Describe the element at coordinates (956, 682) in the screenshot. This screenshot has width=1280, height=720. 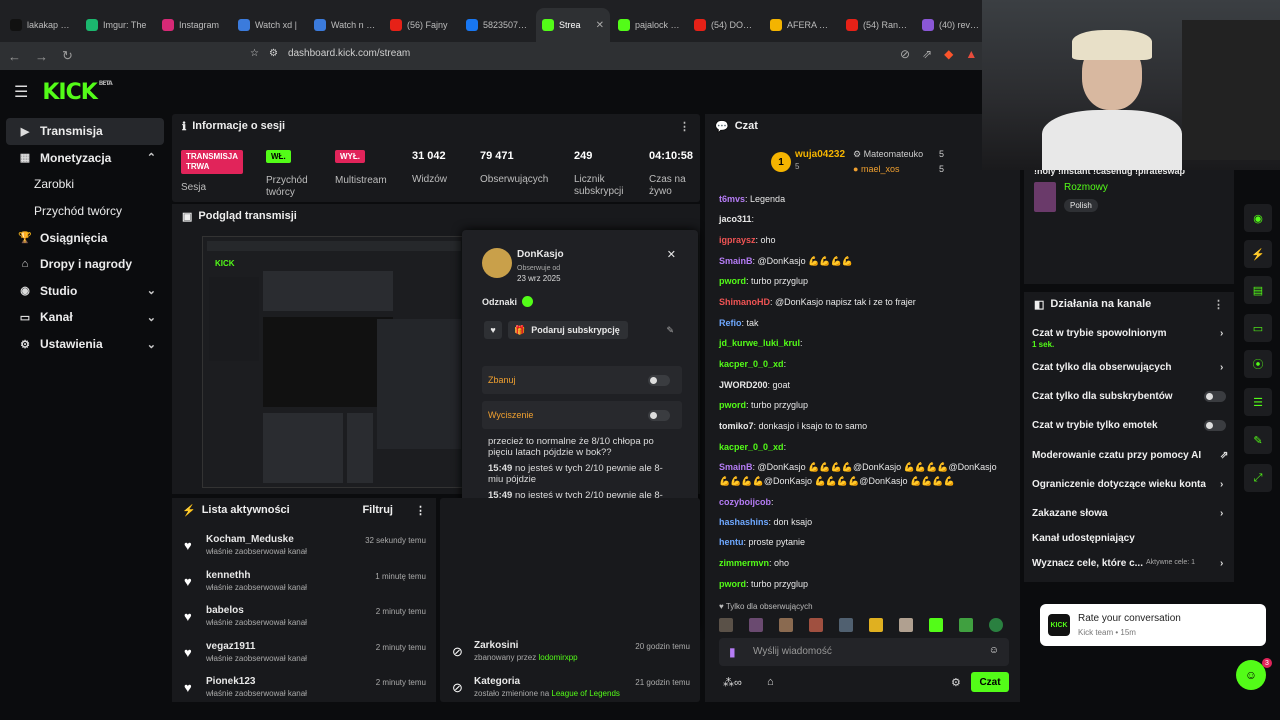
I see `settings-icon: ⚙` at that location.